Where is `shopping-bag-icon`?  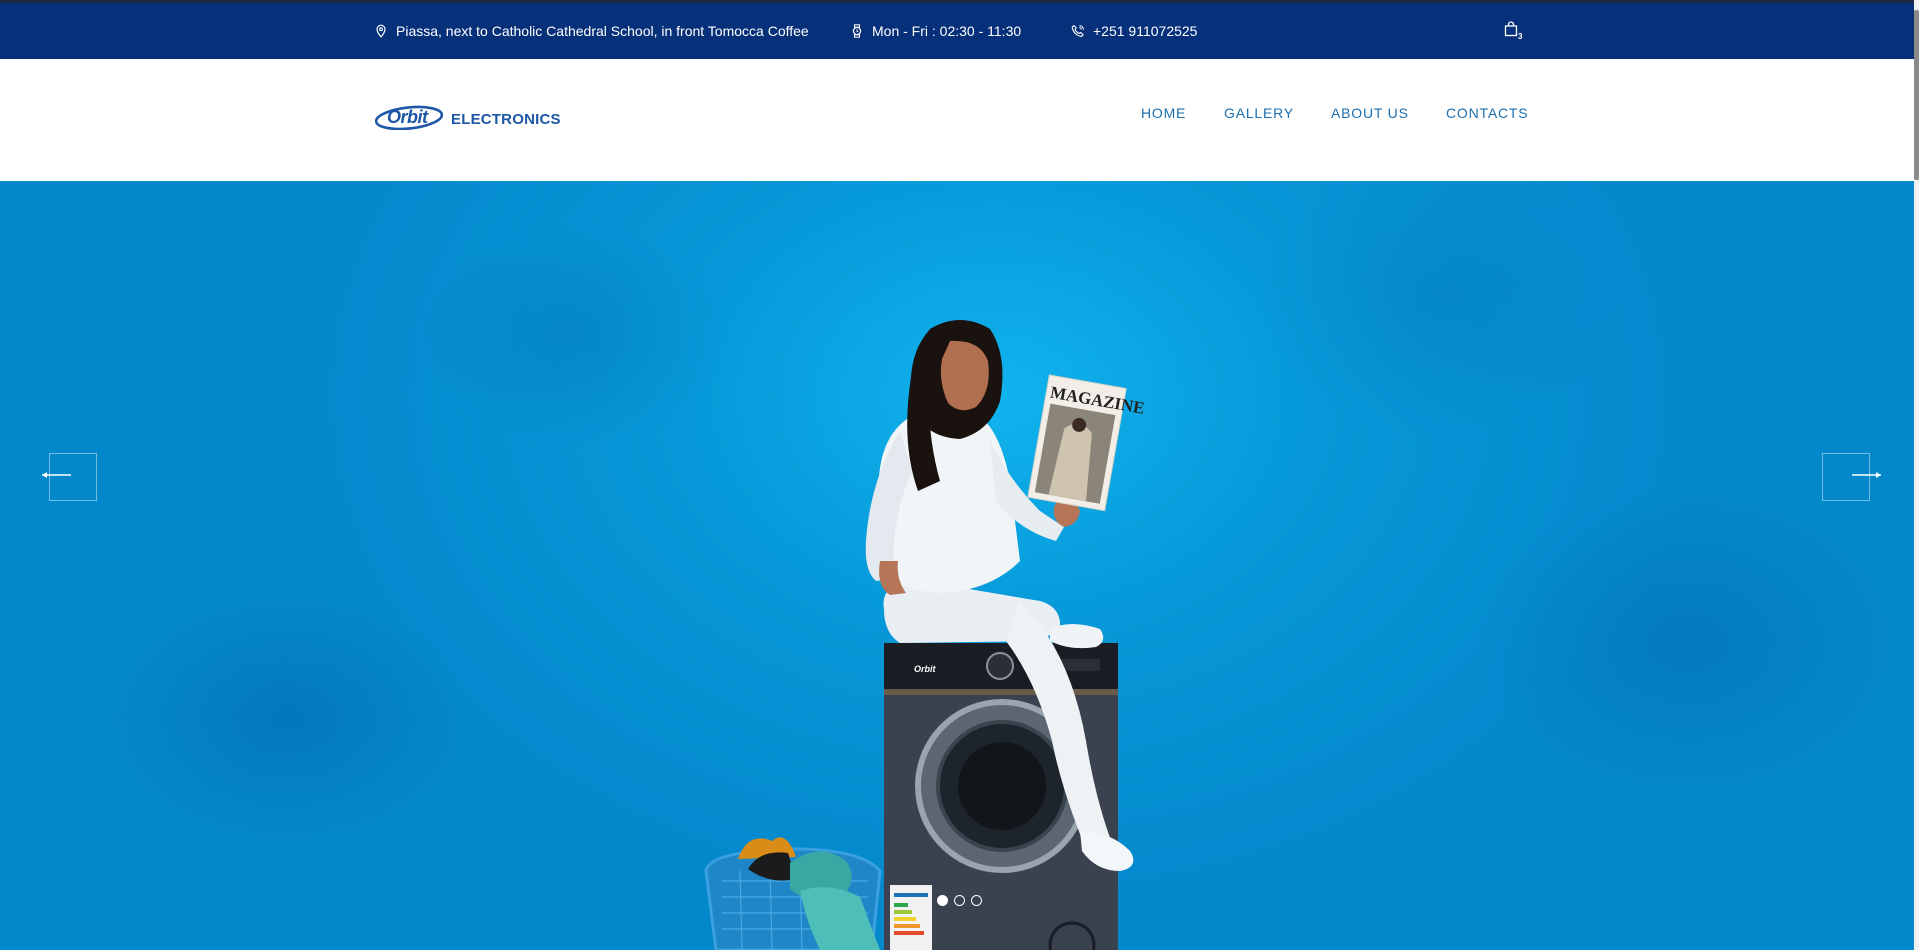 shopping-bag-icon is located at coordinates (1511, 29).